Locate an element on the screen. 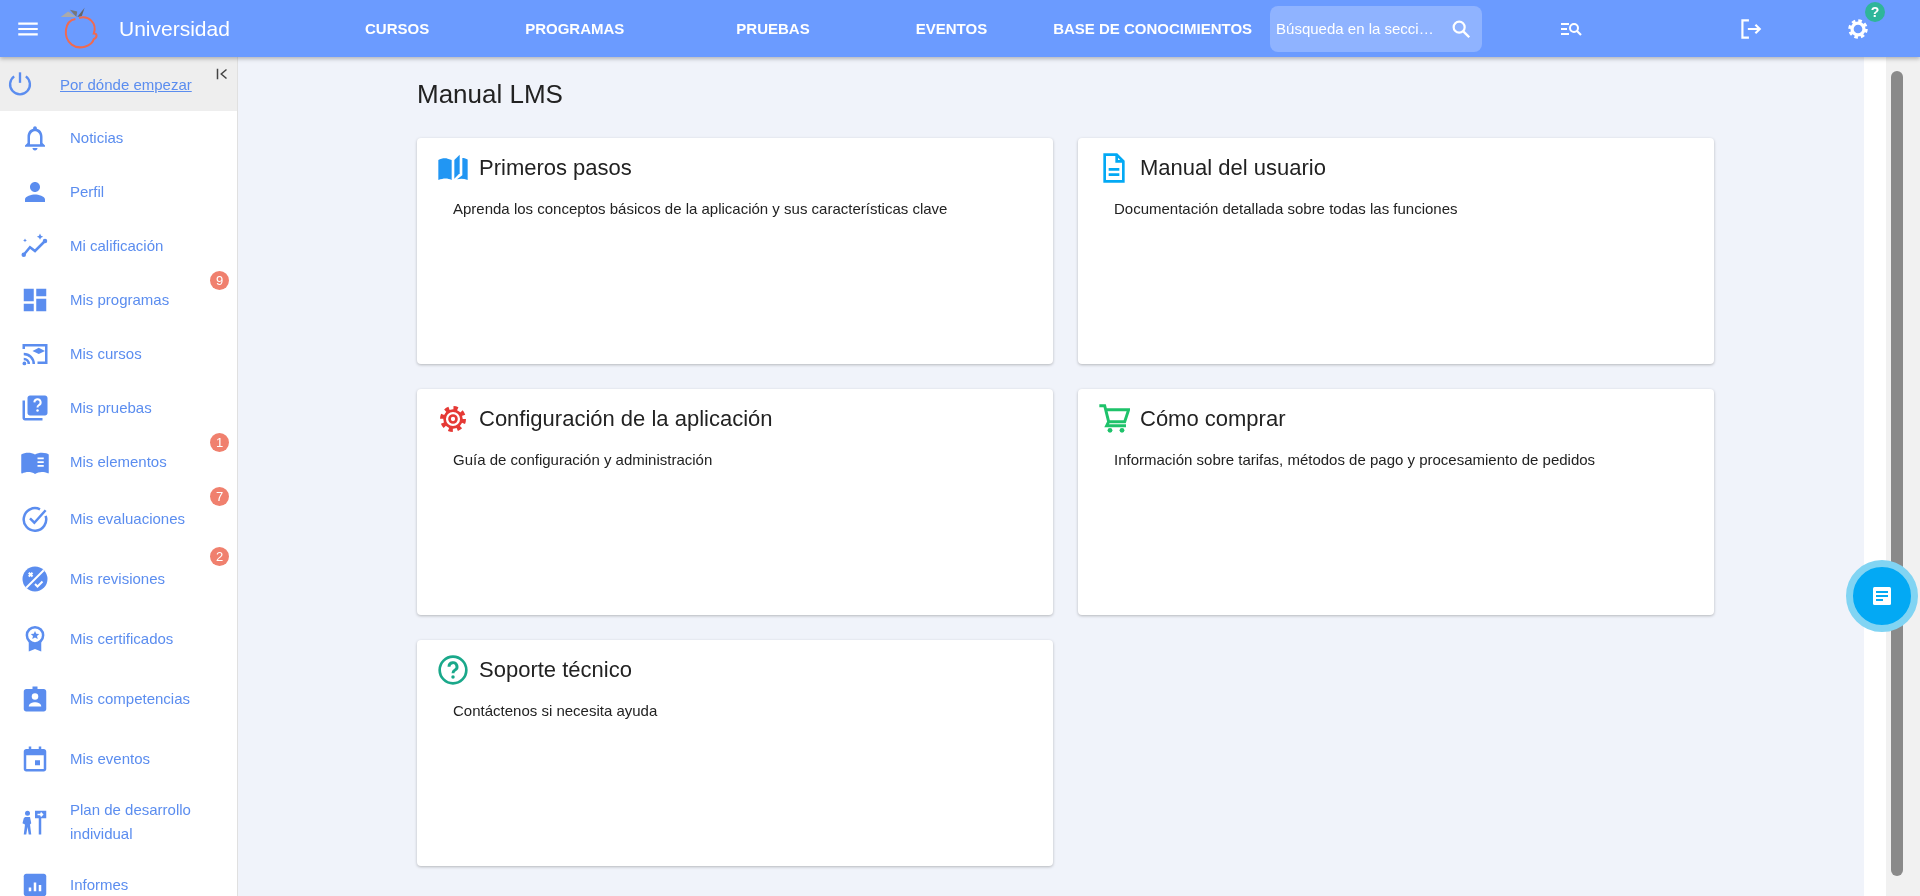 This screenshot has height=896, width=1920. power-icon is located at coordinates (20, 84).